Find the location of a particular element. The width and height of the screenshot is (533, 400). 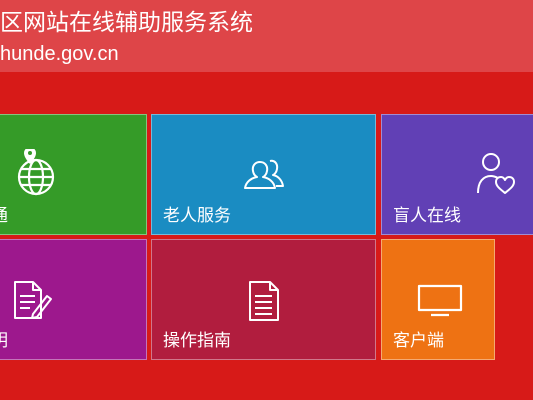

tile-label: 客户端 is located at coordinates (418, 341).